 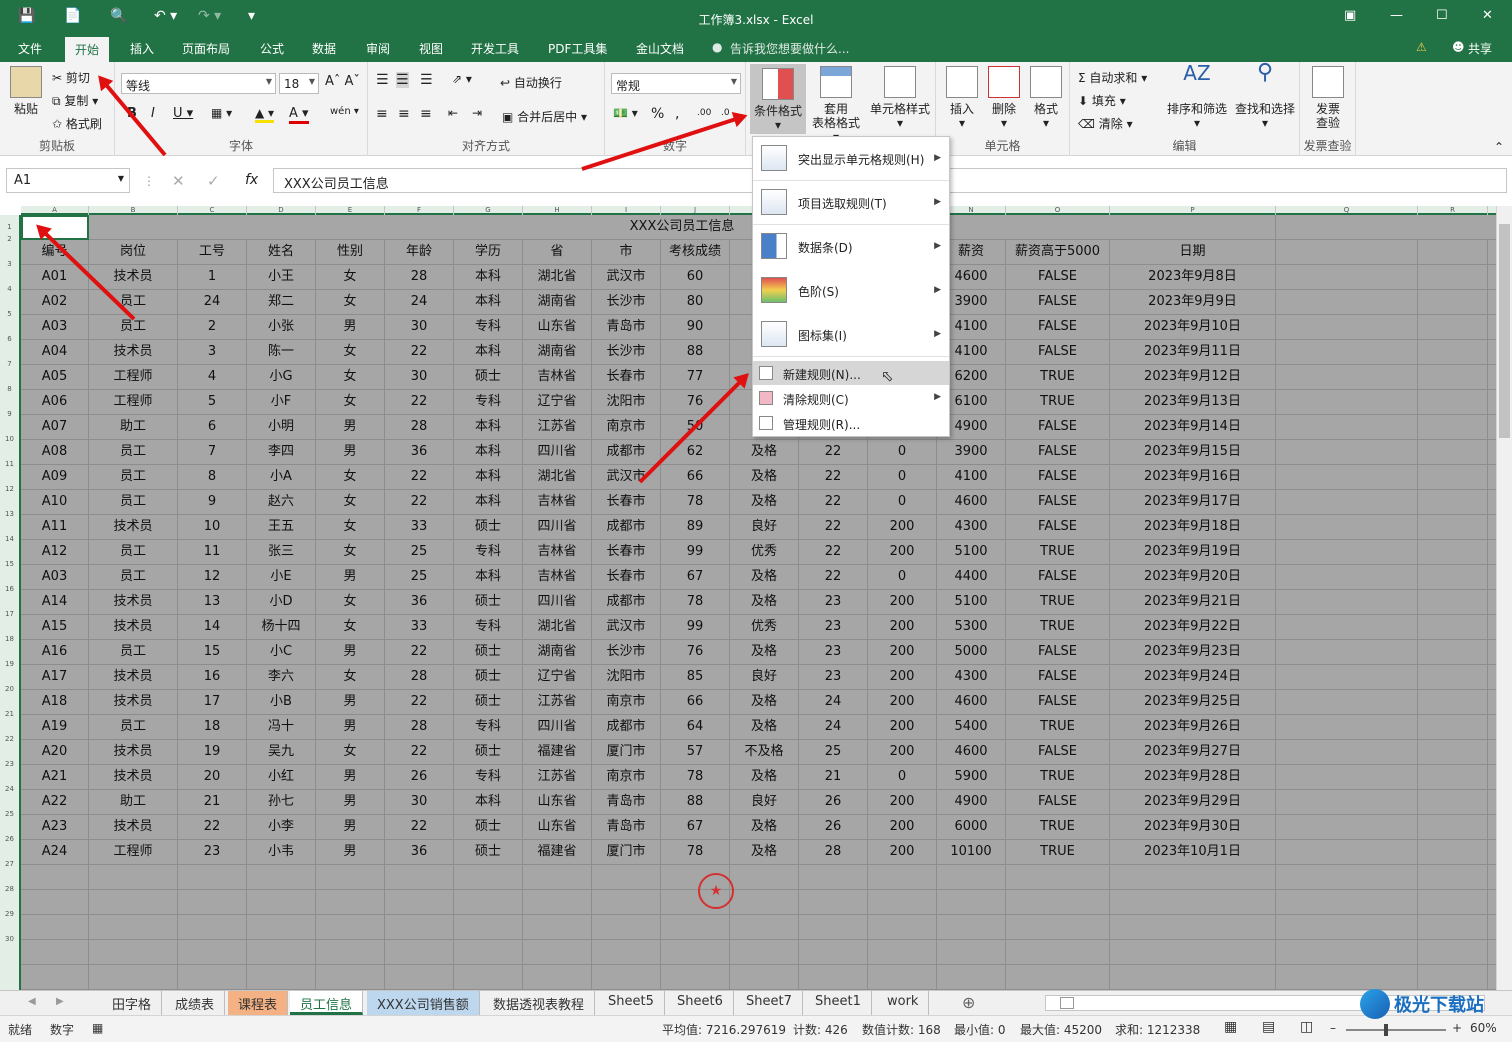 What do you see at coordinates (962, 98) in the screenshot?
I see `insert-cells-button: 插入 ▾` at bounding box center [962, 98].